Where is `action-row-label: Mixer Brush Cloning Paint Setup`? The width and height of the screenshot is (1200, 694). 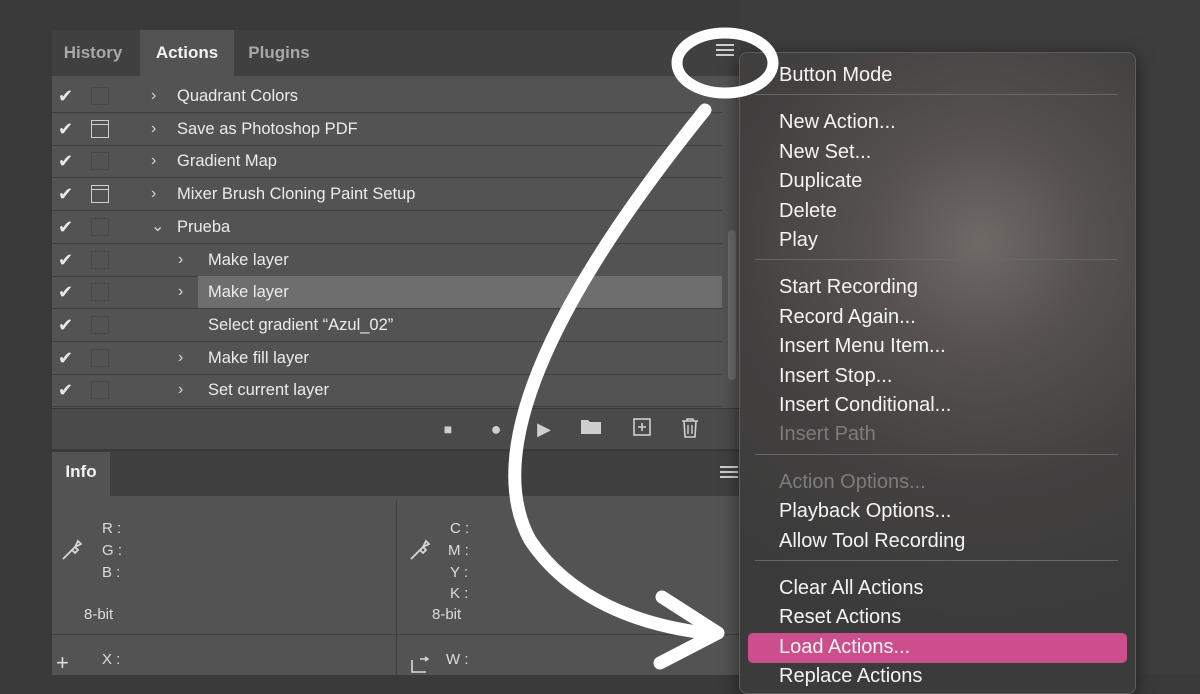 action-row-label: Mixer Brush Cloning Paint Setup is located at coordinates (296, 194).